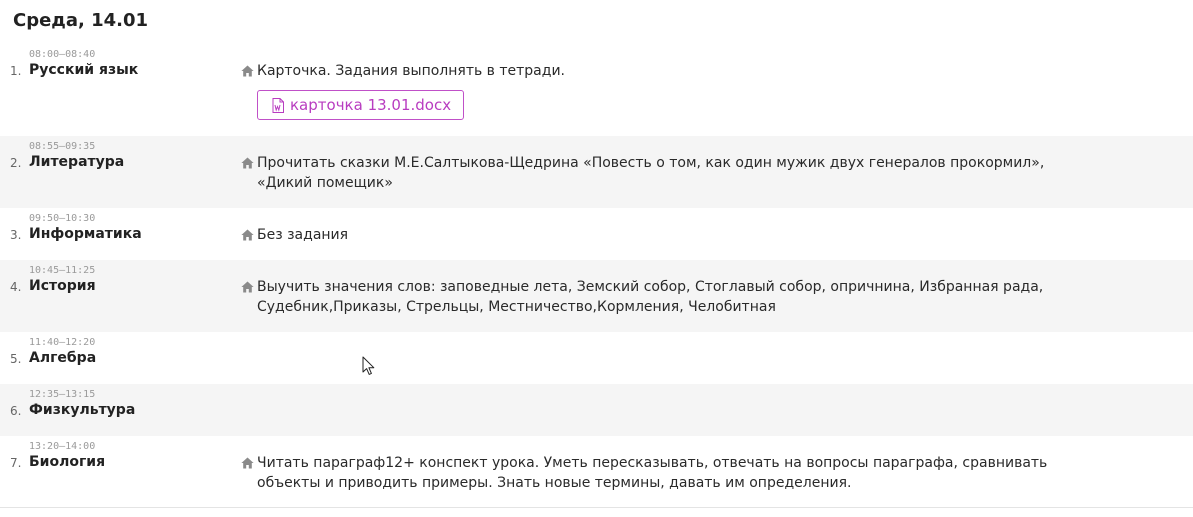 The width and height of the screenshot is (1193, 517). I want to click on homework-text-line: Без задания, so click(656, 235).